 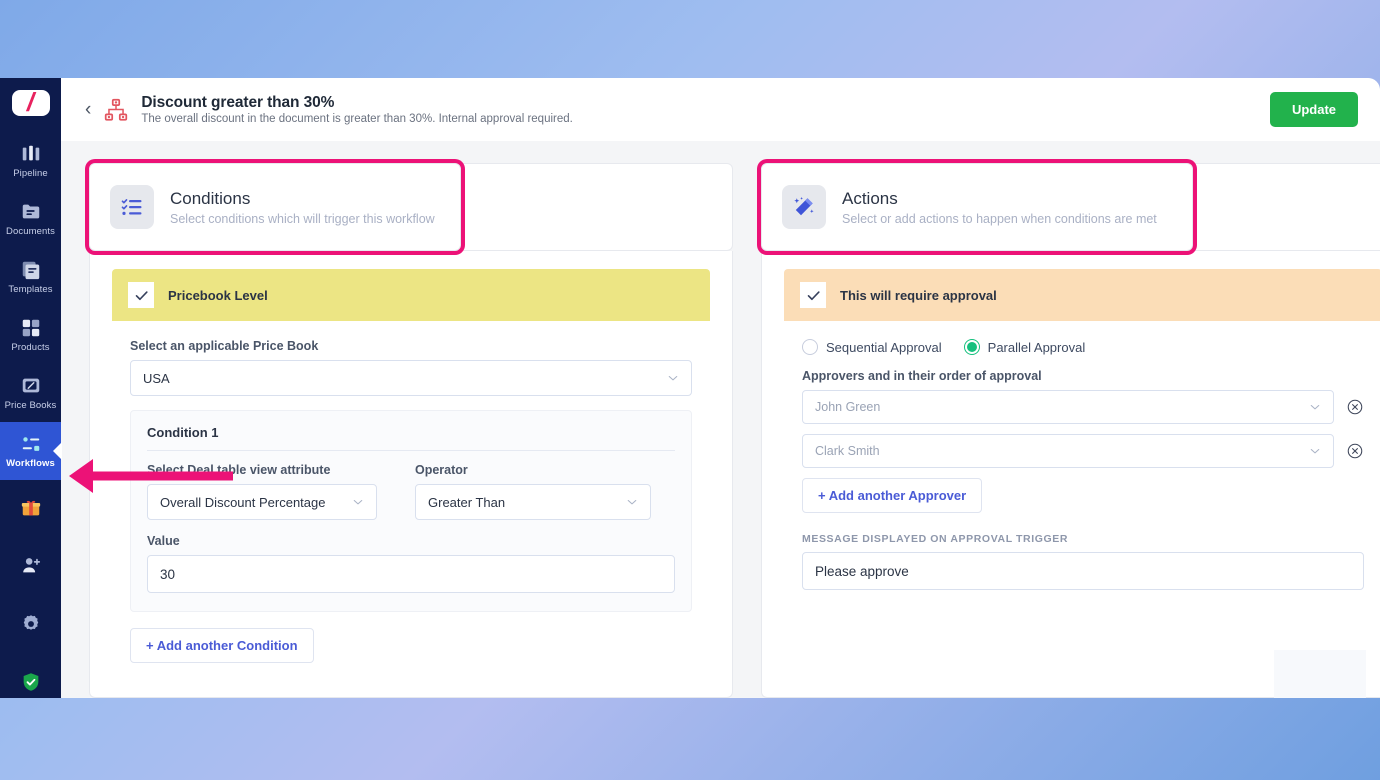 What do you see at coordinates (971, 347) in the screenshot?
I see `radio-parallel-approval` at bounding box center [971, 347].